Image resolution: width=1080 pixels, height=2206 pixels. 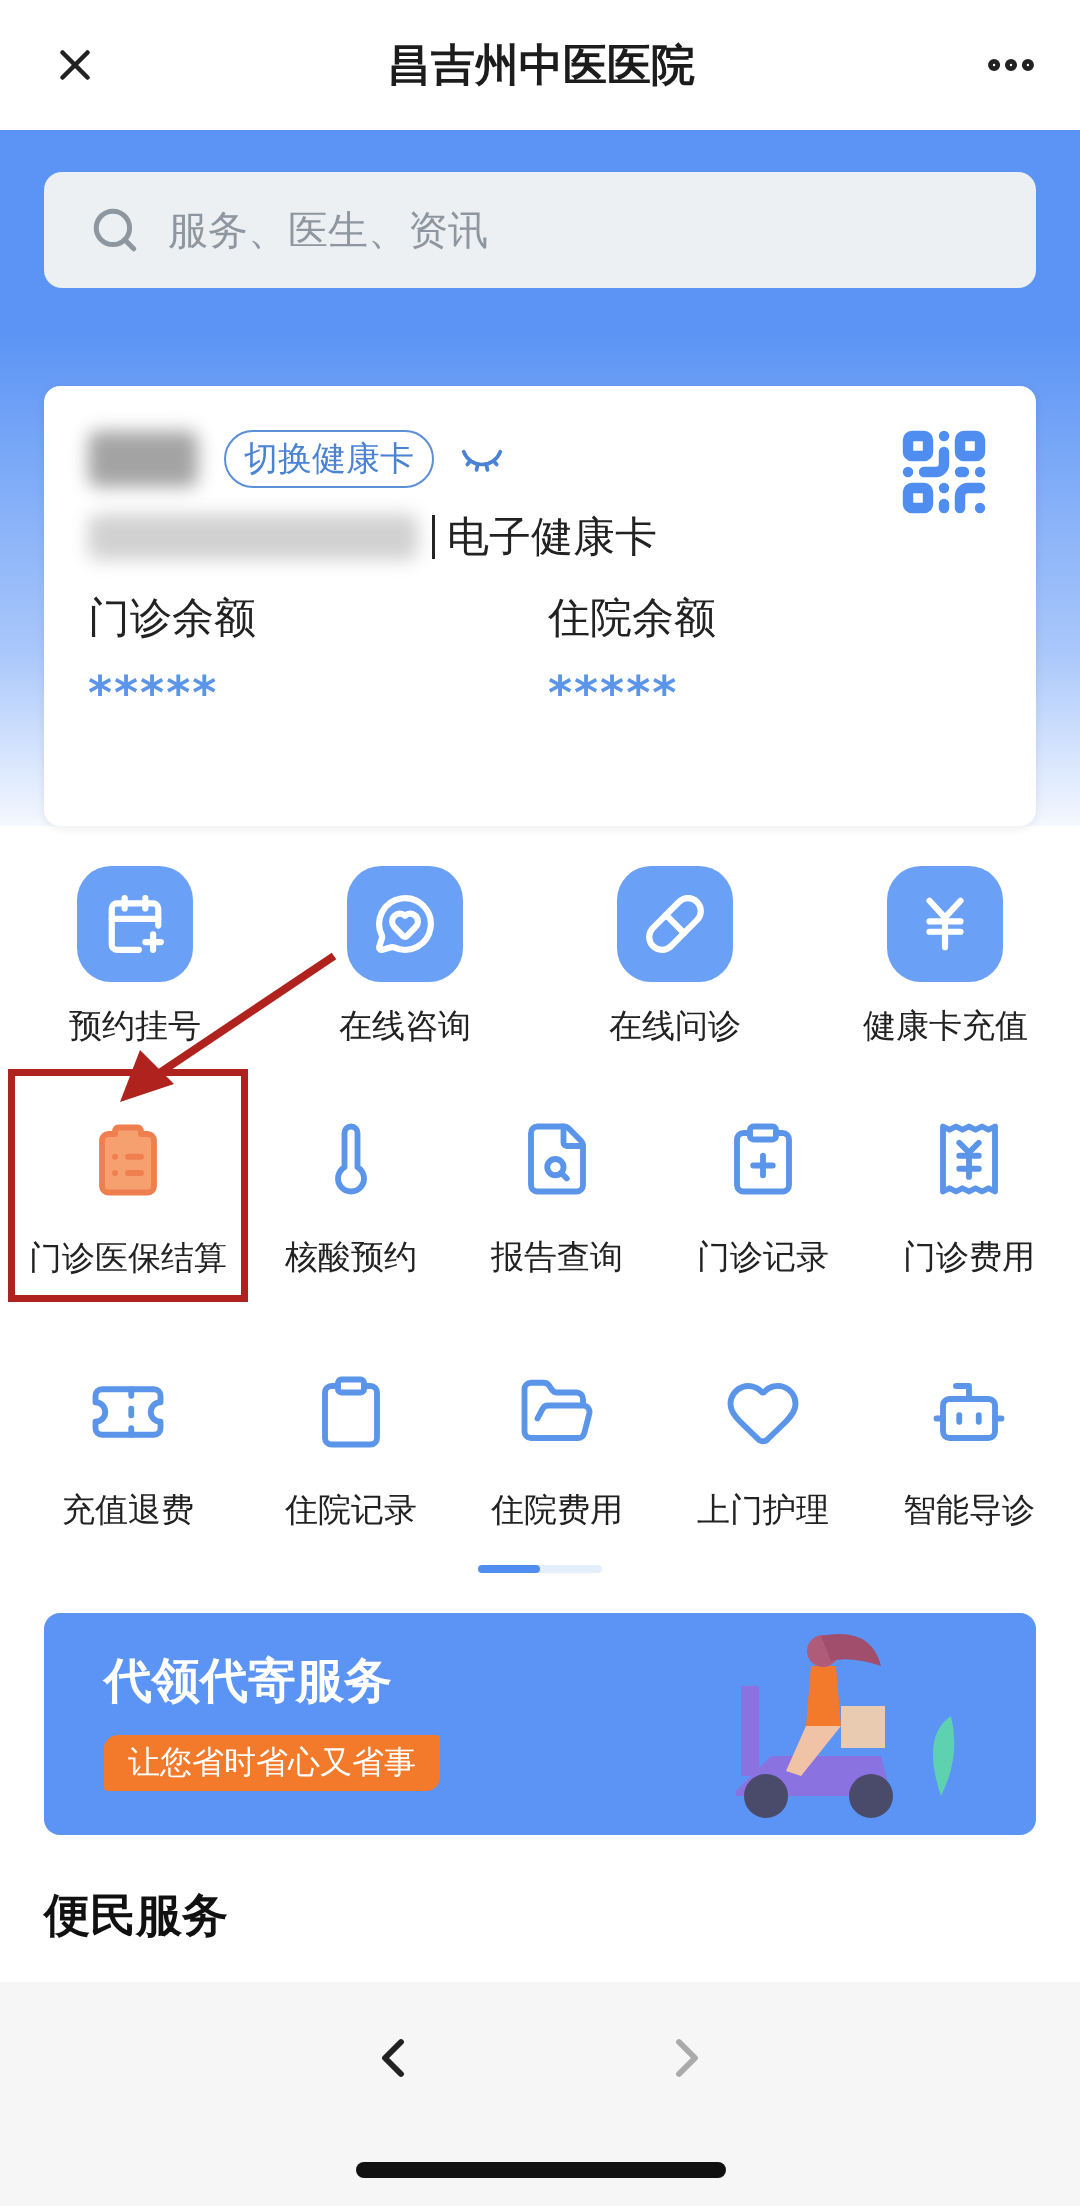 What do you see at coordinates (763, 1257) in the screenshot?
I see `service-label: 门诊记录` at bounding box center [763, 1257].